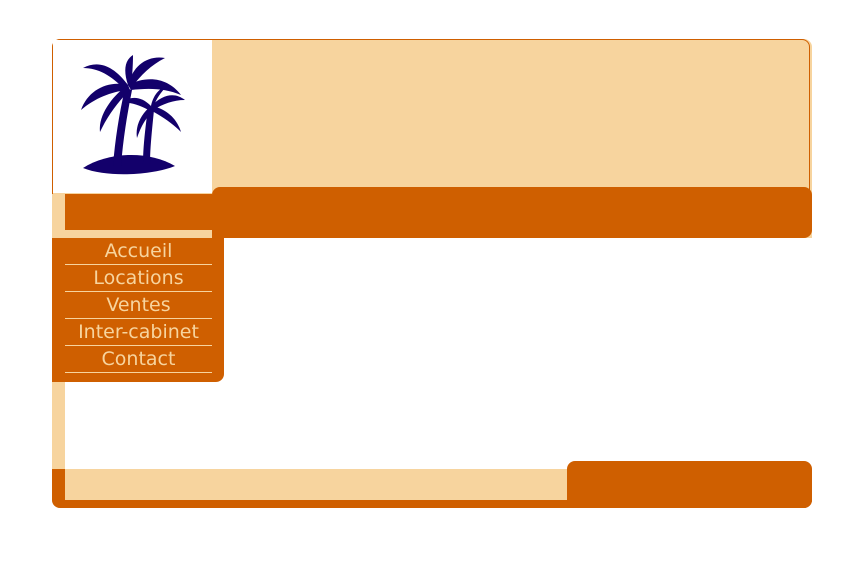 The width and height of the screenshot is (864, 576). I want to click on header-band-strip, so click(58, 212).